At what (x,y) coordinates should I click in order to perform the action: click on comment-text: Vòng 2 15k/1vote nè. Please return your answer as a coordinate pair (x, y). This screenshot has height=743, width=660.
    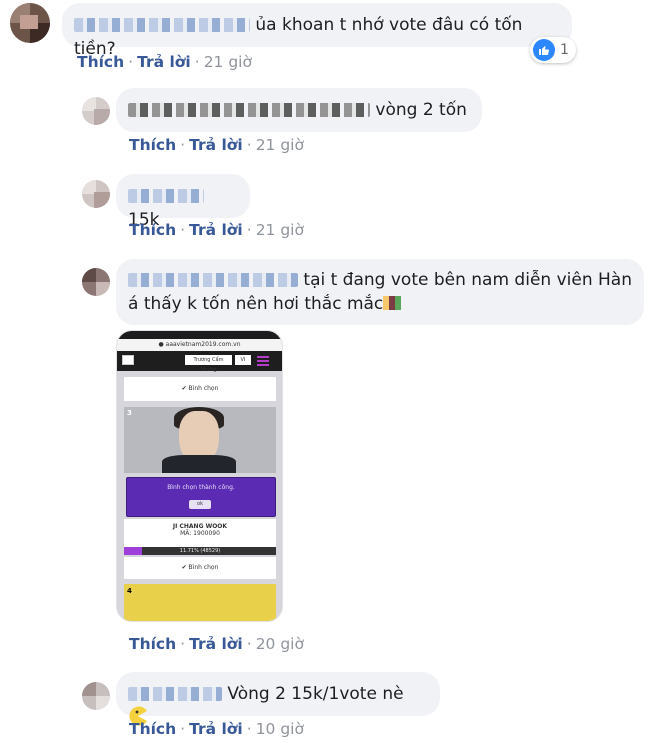
    Looking at the image, I should click on (315, 694).